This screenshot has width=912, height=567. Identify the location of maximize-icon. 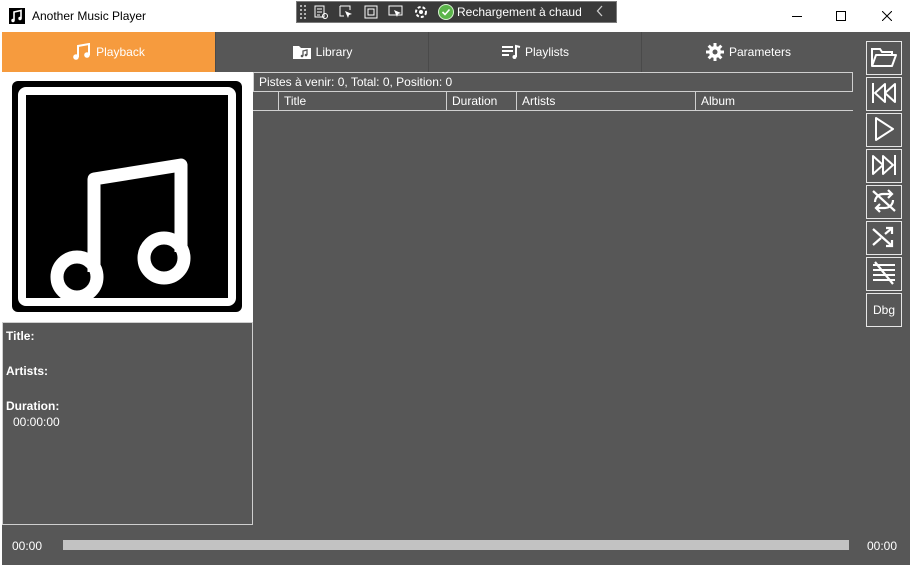
(841, 16).